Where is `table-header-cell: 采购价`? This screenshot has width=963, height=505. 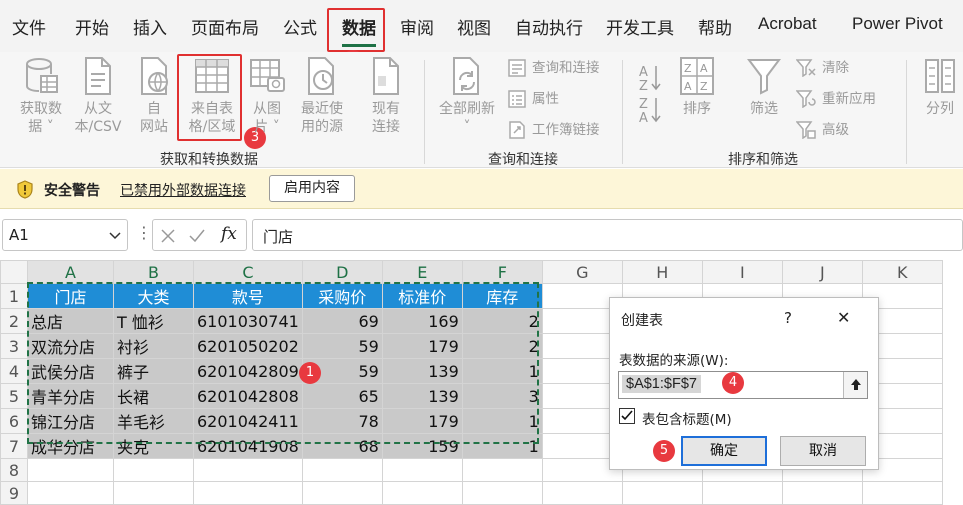 table-header-cell: 采购价 is located at coordinates (342, 296).